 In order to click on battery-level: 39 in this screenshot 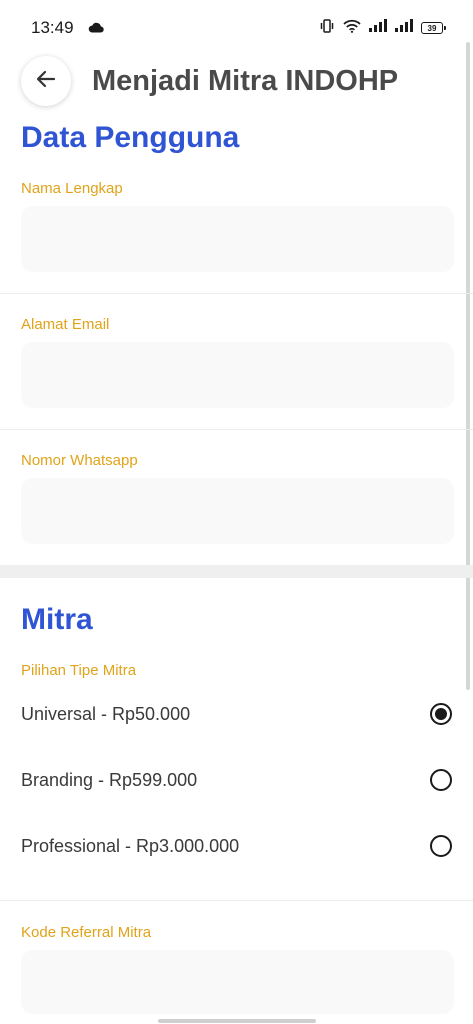, I will do `click(432, 28)`.